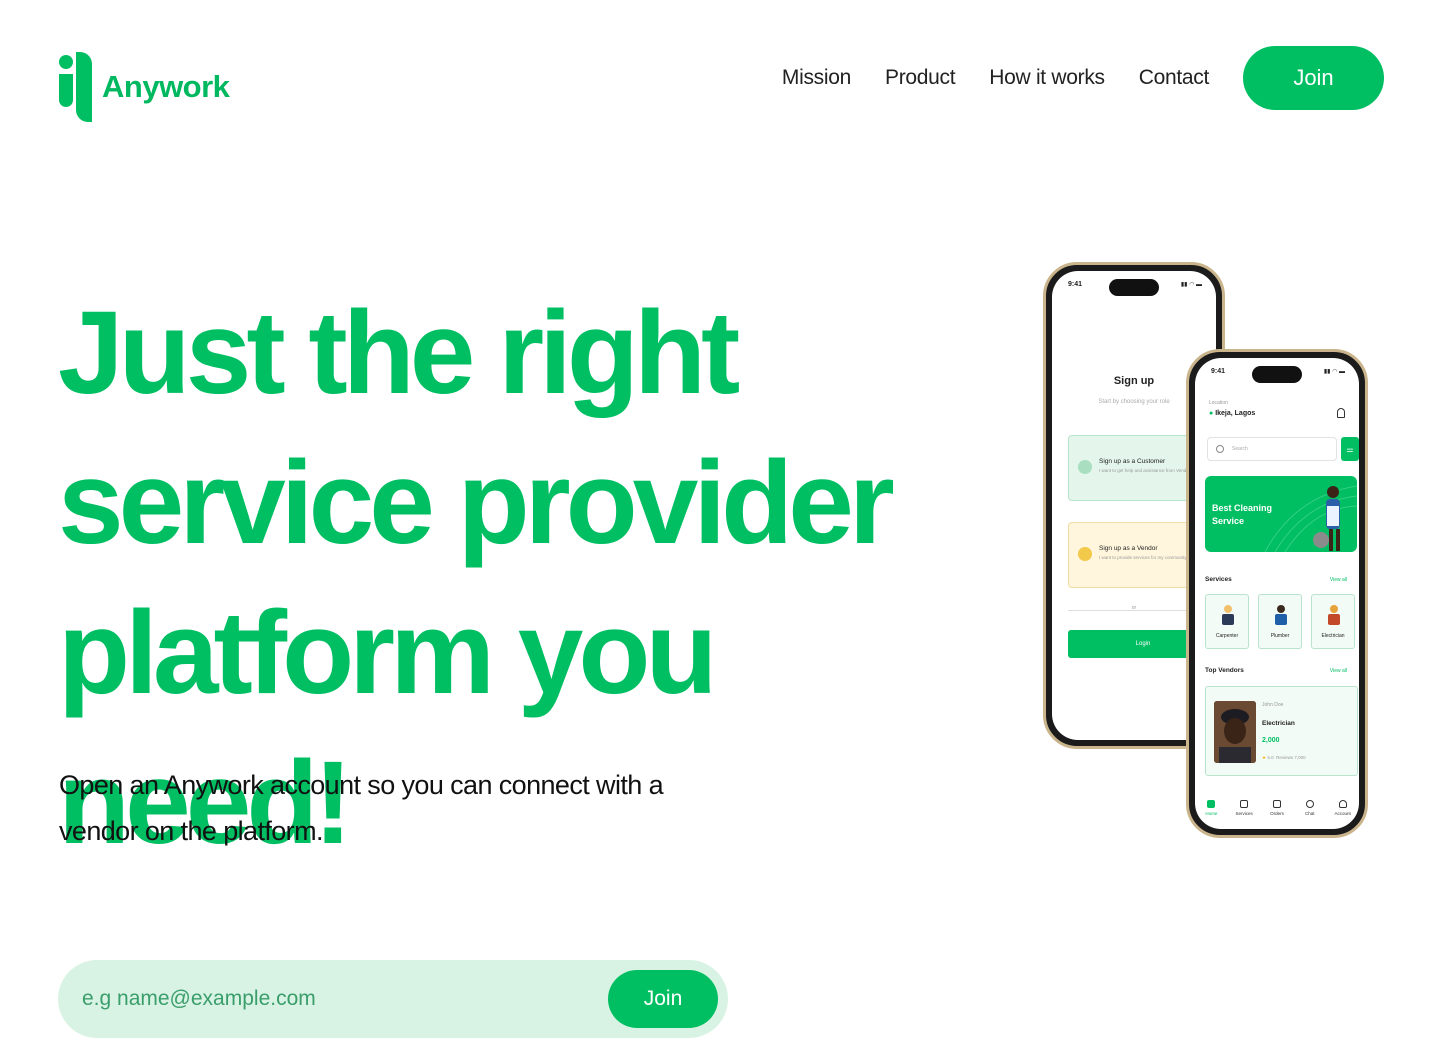  Describe the element at coordinates (816, 78) in the screenshot. I see `nav-link-mission: Mission` at that location.